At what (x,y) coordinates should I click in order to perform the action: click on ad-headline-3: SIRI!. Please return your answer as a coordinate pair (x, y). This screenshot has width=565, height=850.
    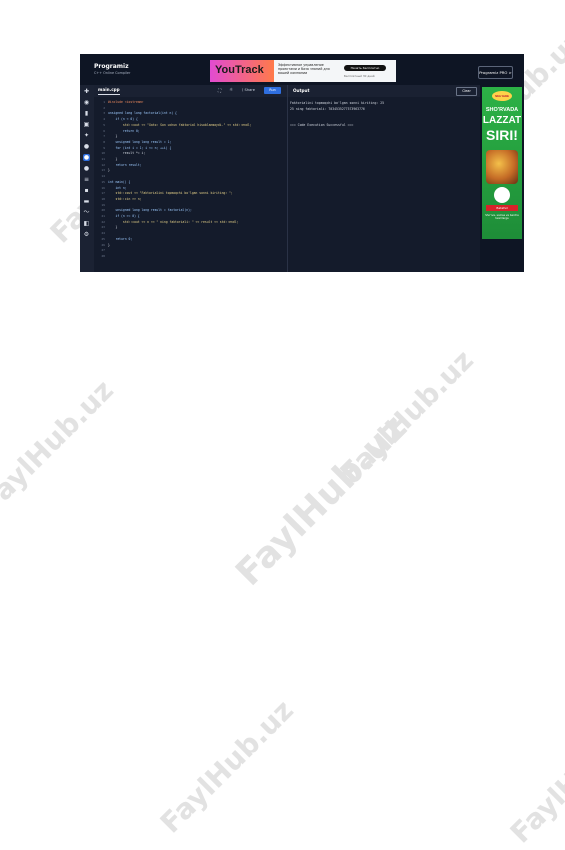
    Looking at the image, I should click on (502, 135).